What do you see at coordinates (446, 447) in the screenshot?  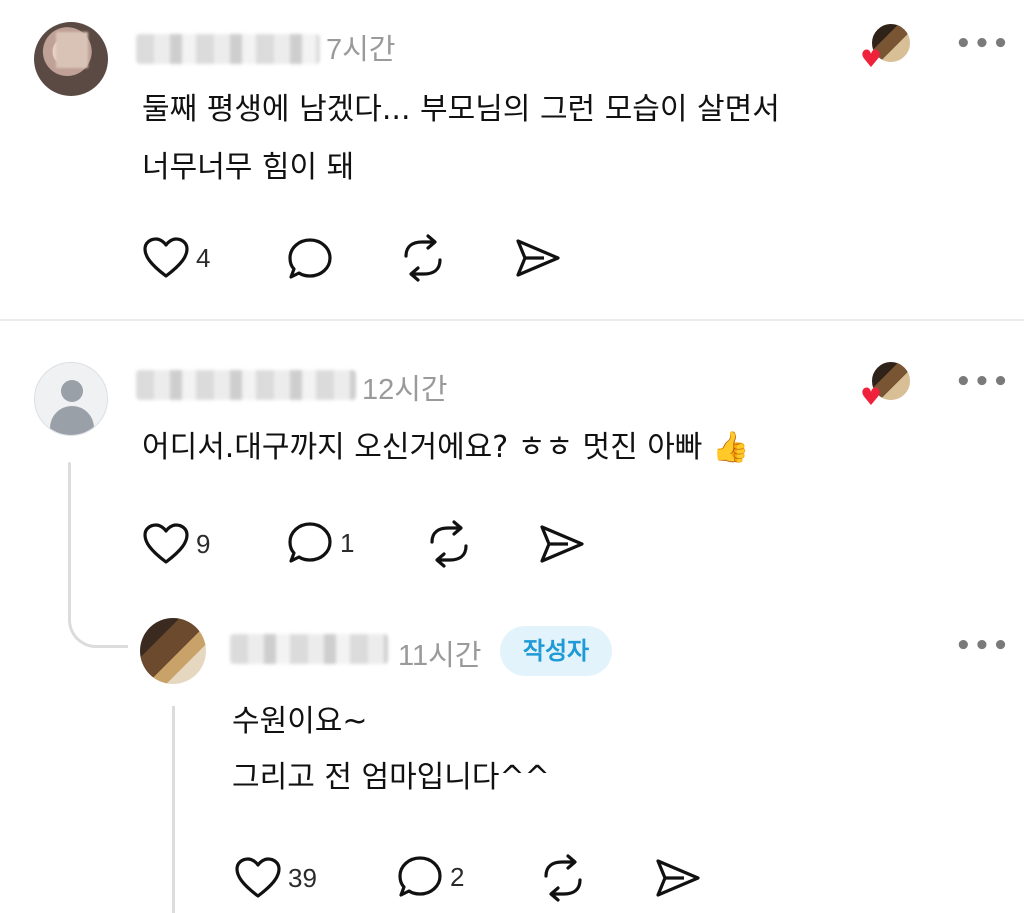 I see `post-text-line: 어디서.대구까지 오신거에요? ㅎㅎ 멋진 아빠 👍` at bounding box center [446, 447].